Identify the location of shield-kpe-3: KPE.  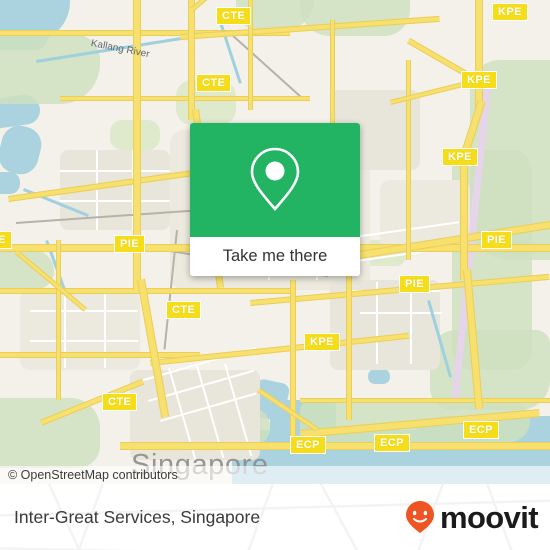
(460, 157).